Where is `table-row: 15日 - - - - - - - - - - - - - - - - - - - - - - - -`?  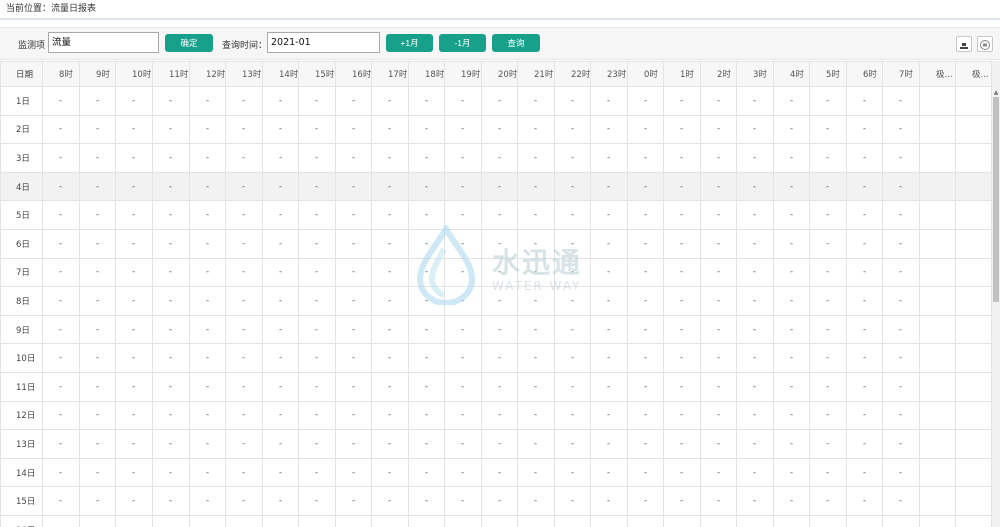 table-row: 15日 - - - - - - - - - - - - - - - - - - - - - - - - is located at coordinates (496, 501).